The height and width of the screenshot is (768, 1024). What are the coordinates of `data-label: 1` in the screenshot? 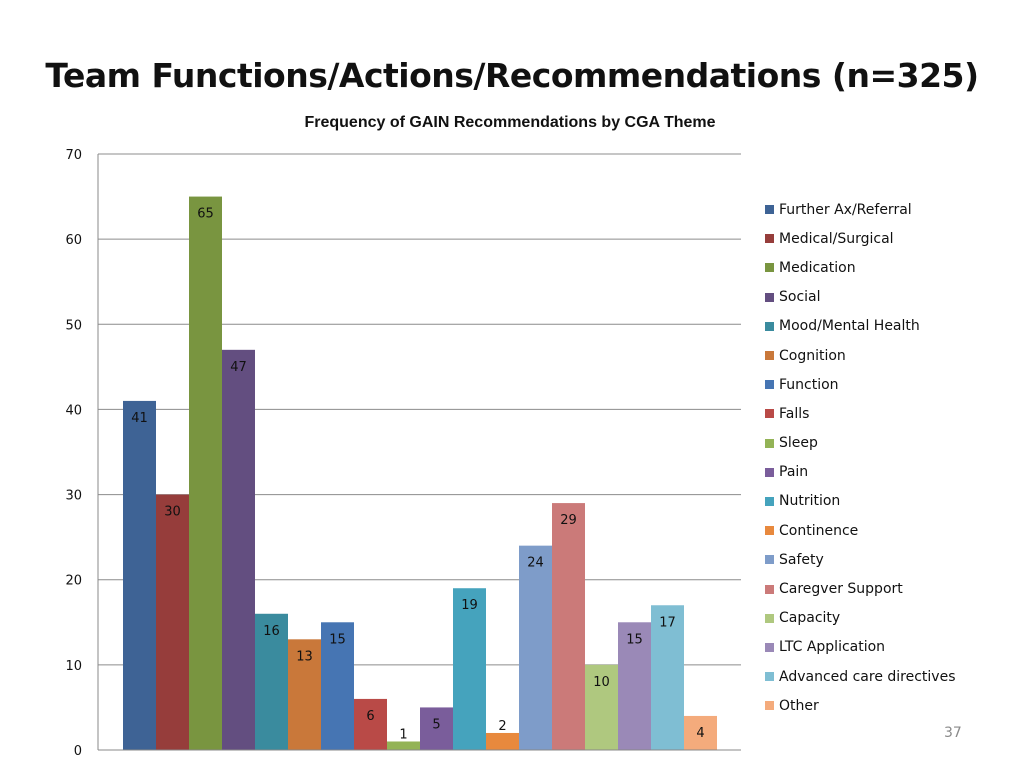 It's located at (403, 734).